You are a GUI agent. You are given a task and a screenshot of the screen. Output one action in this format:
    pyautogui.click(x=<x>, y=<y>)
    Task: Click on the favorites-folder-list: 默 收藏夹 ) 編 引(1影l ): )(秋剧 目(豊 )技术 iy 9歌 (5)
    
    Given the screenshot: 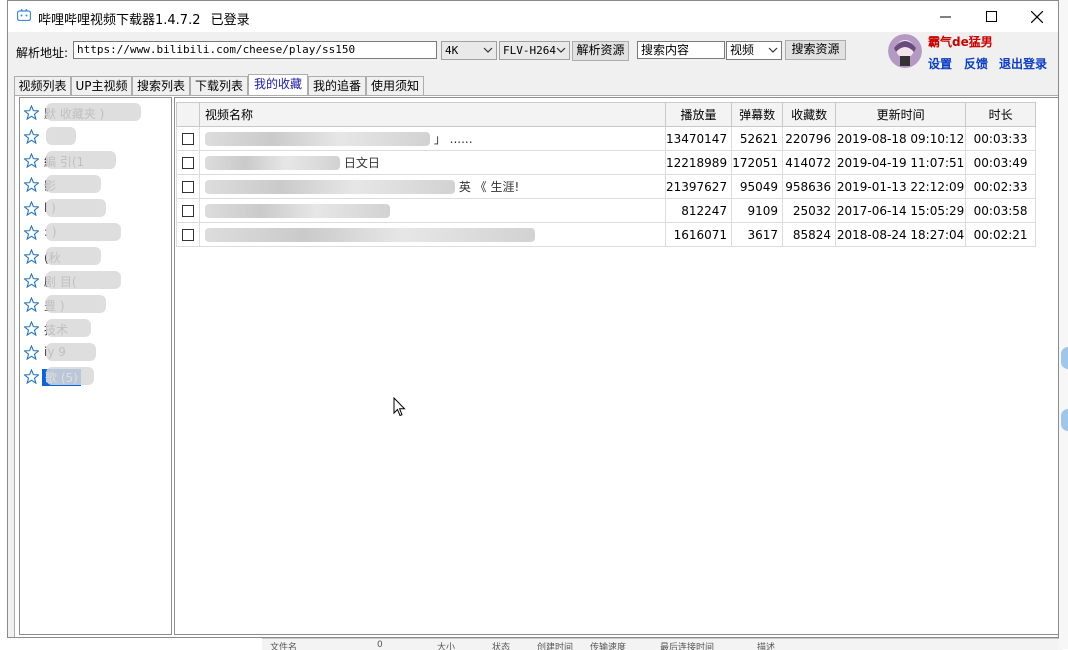 What is the action you would take?
    pyautogui.click(x=95, y=366)
    